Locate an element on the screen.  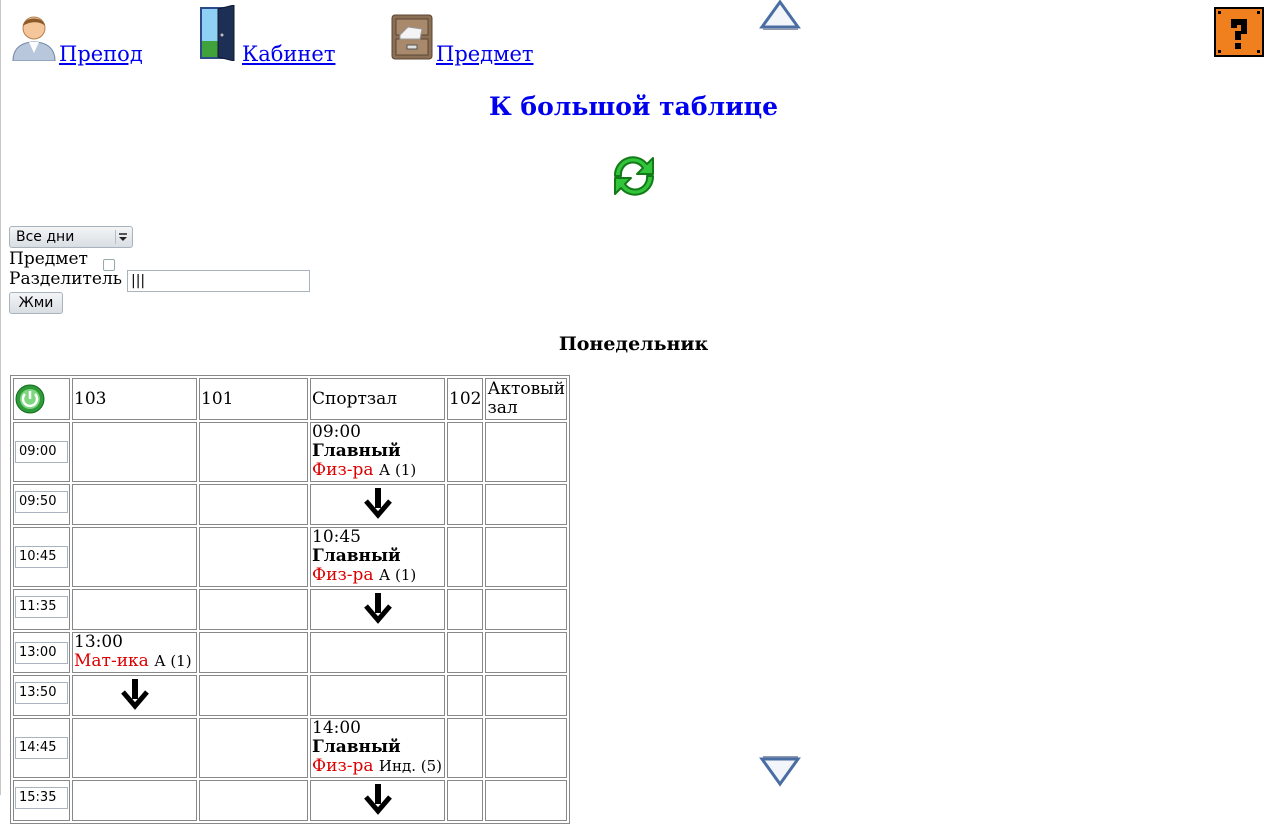
lesson-subject: Мат-ика is located at coordinates (111, 661).